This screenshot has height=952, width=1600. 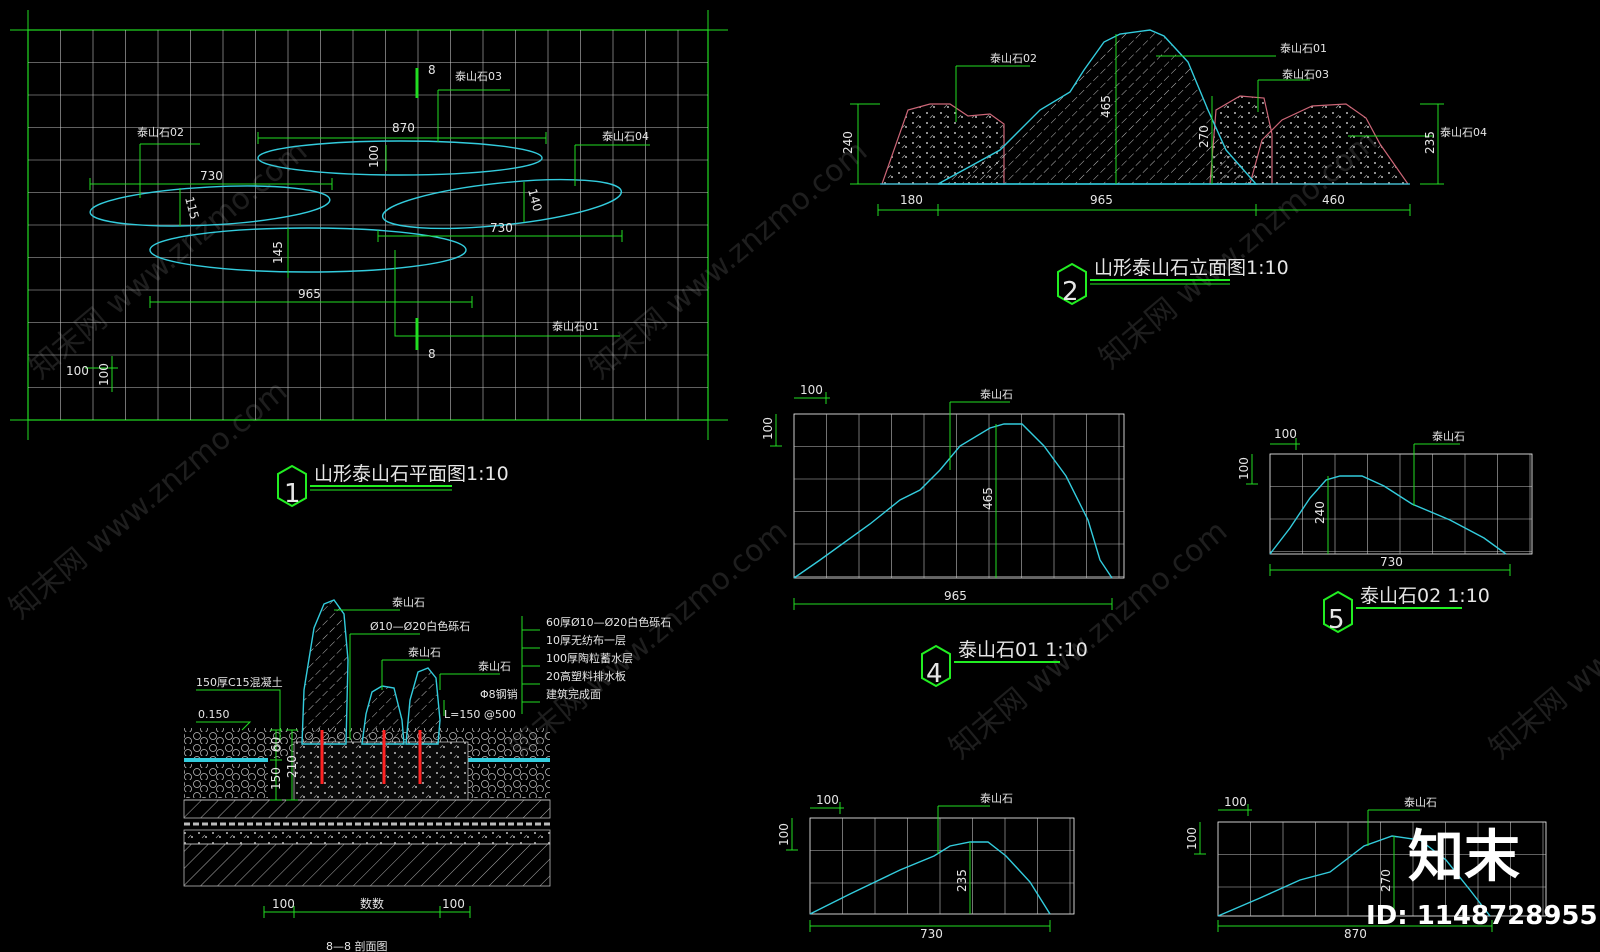 I want to click on label-level: 0.150, so click(x=214, y=714).